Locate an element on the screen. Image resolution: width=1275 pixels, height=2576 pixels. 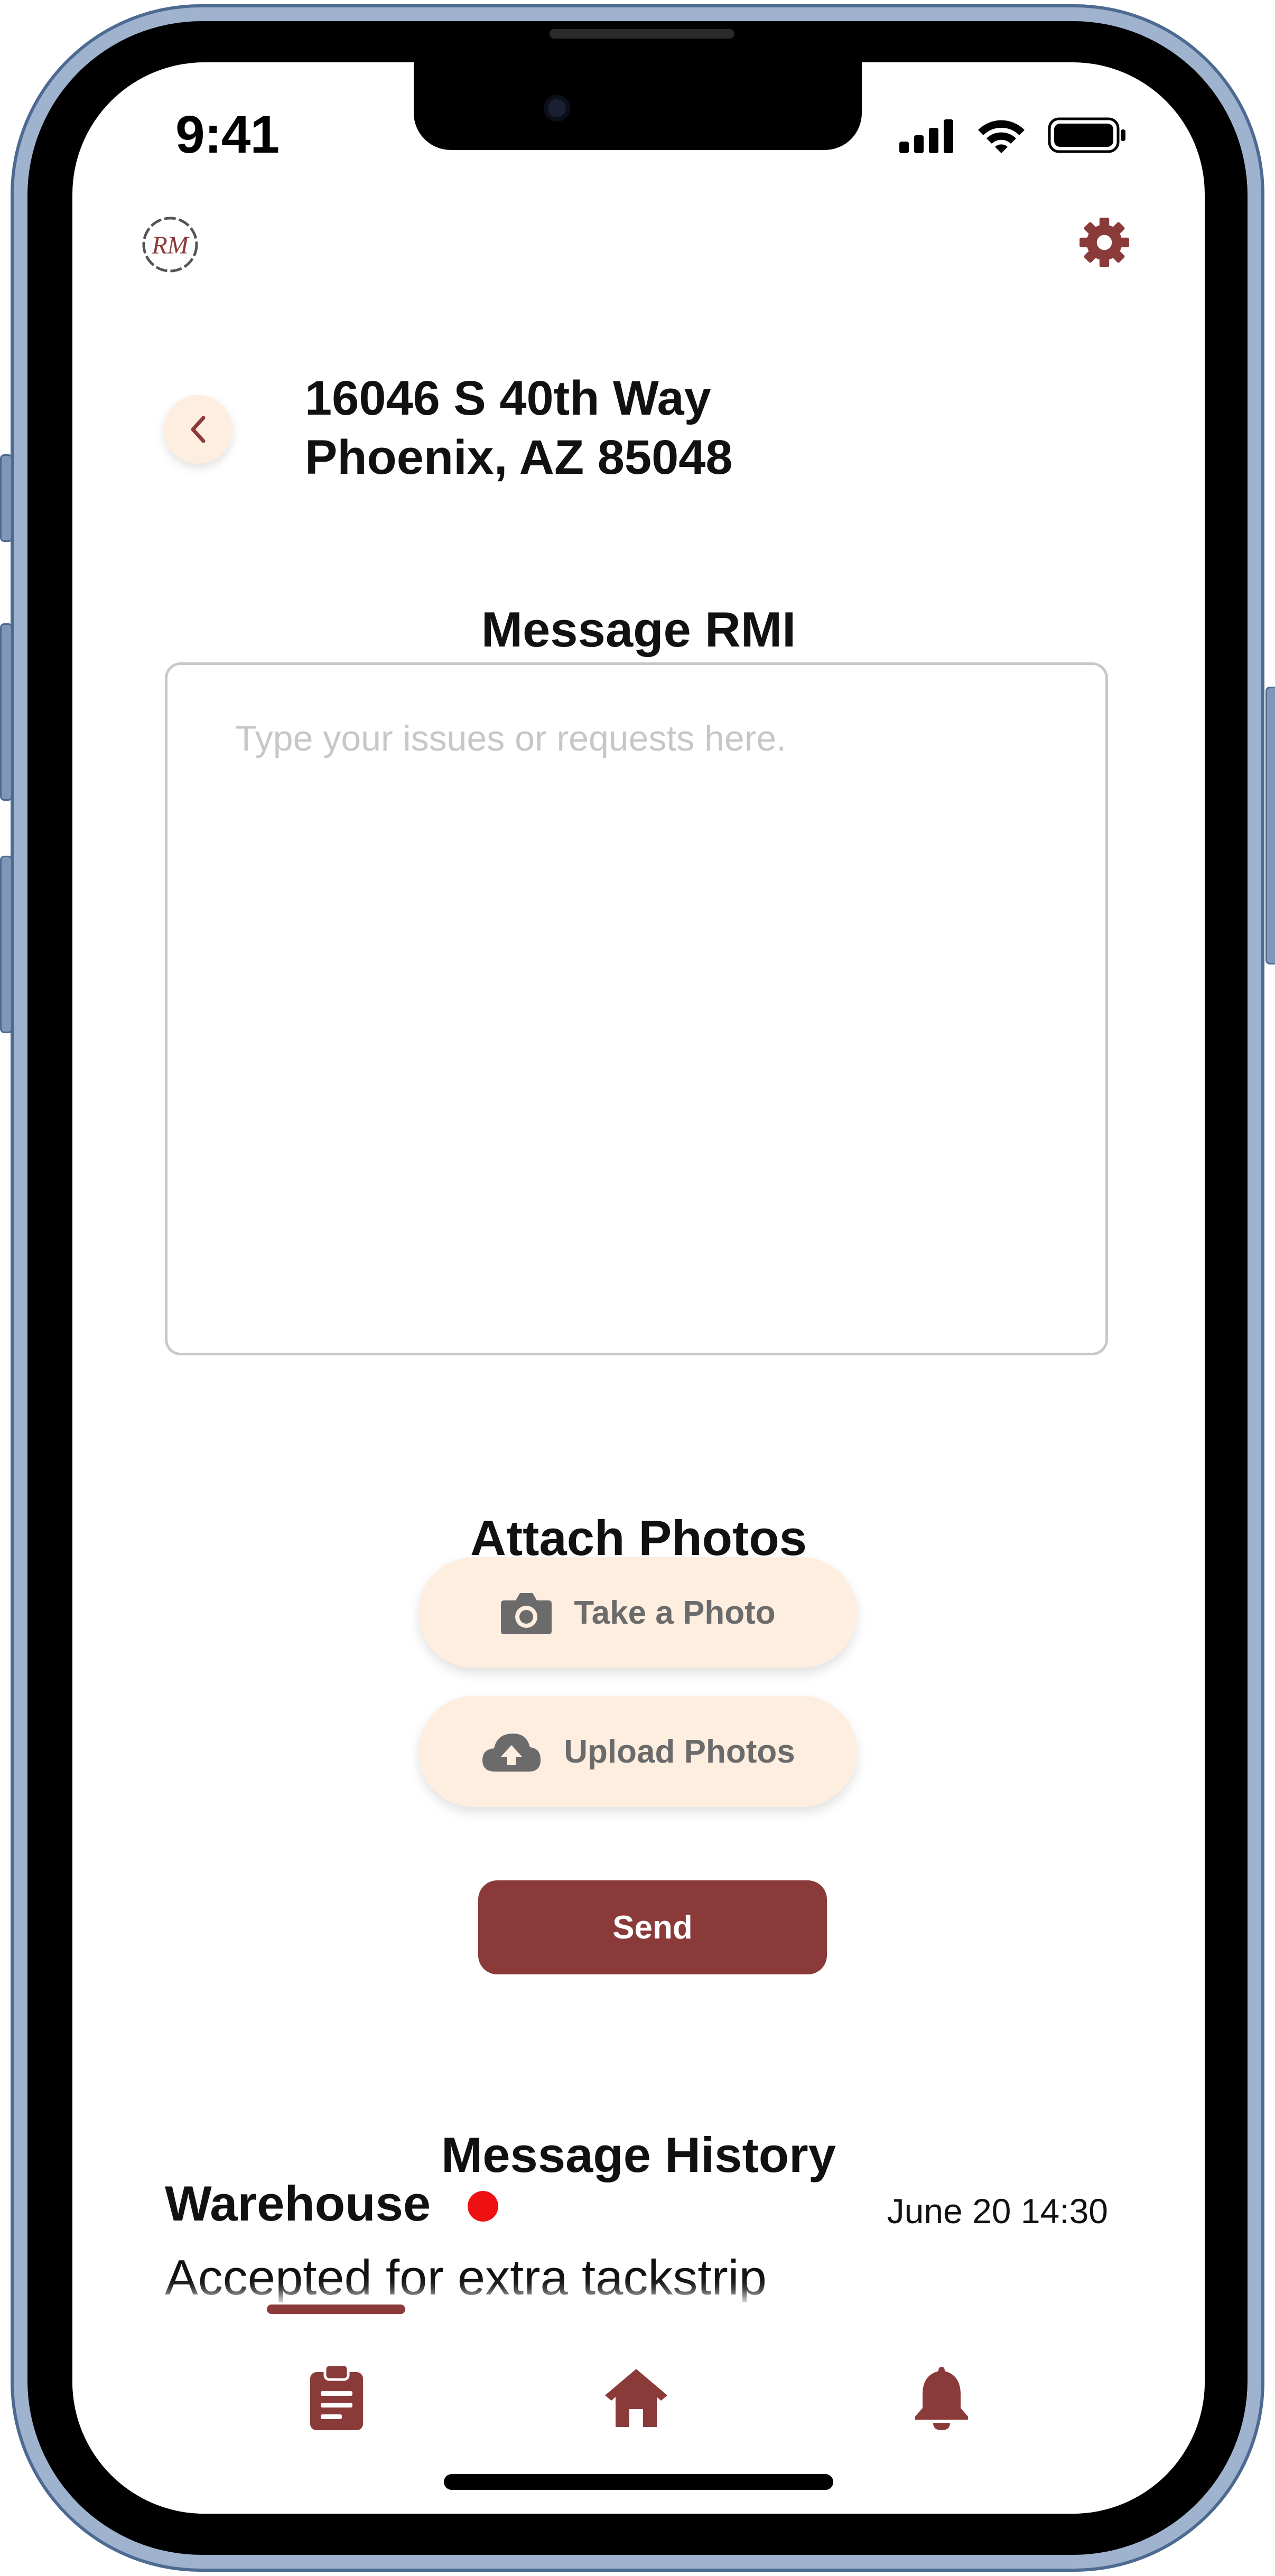
home-indicator is located at coordinates (639, 2482).